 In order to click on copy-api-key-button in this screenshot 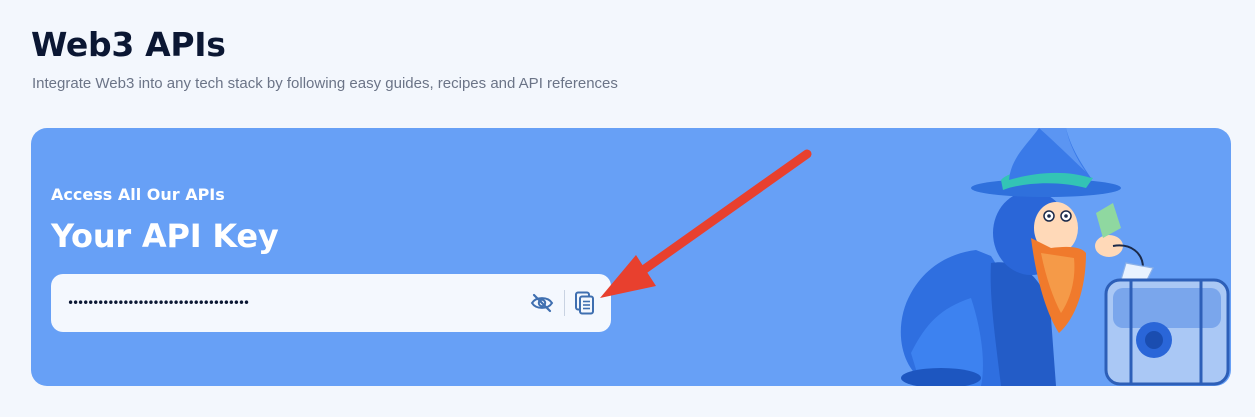, I will do `click(584, 303)`.